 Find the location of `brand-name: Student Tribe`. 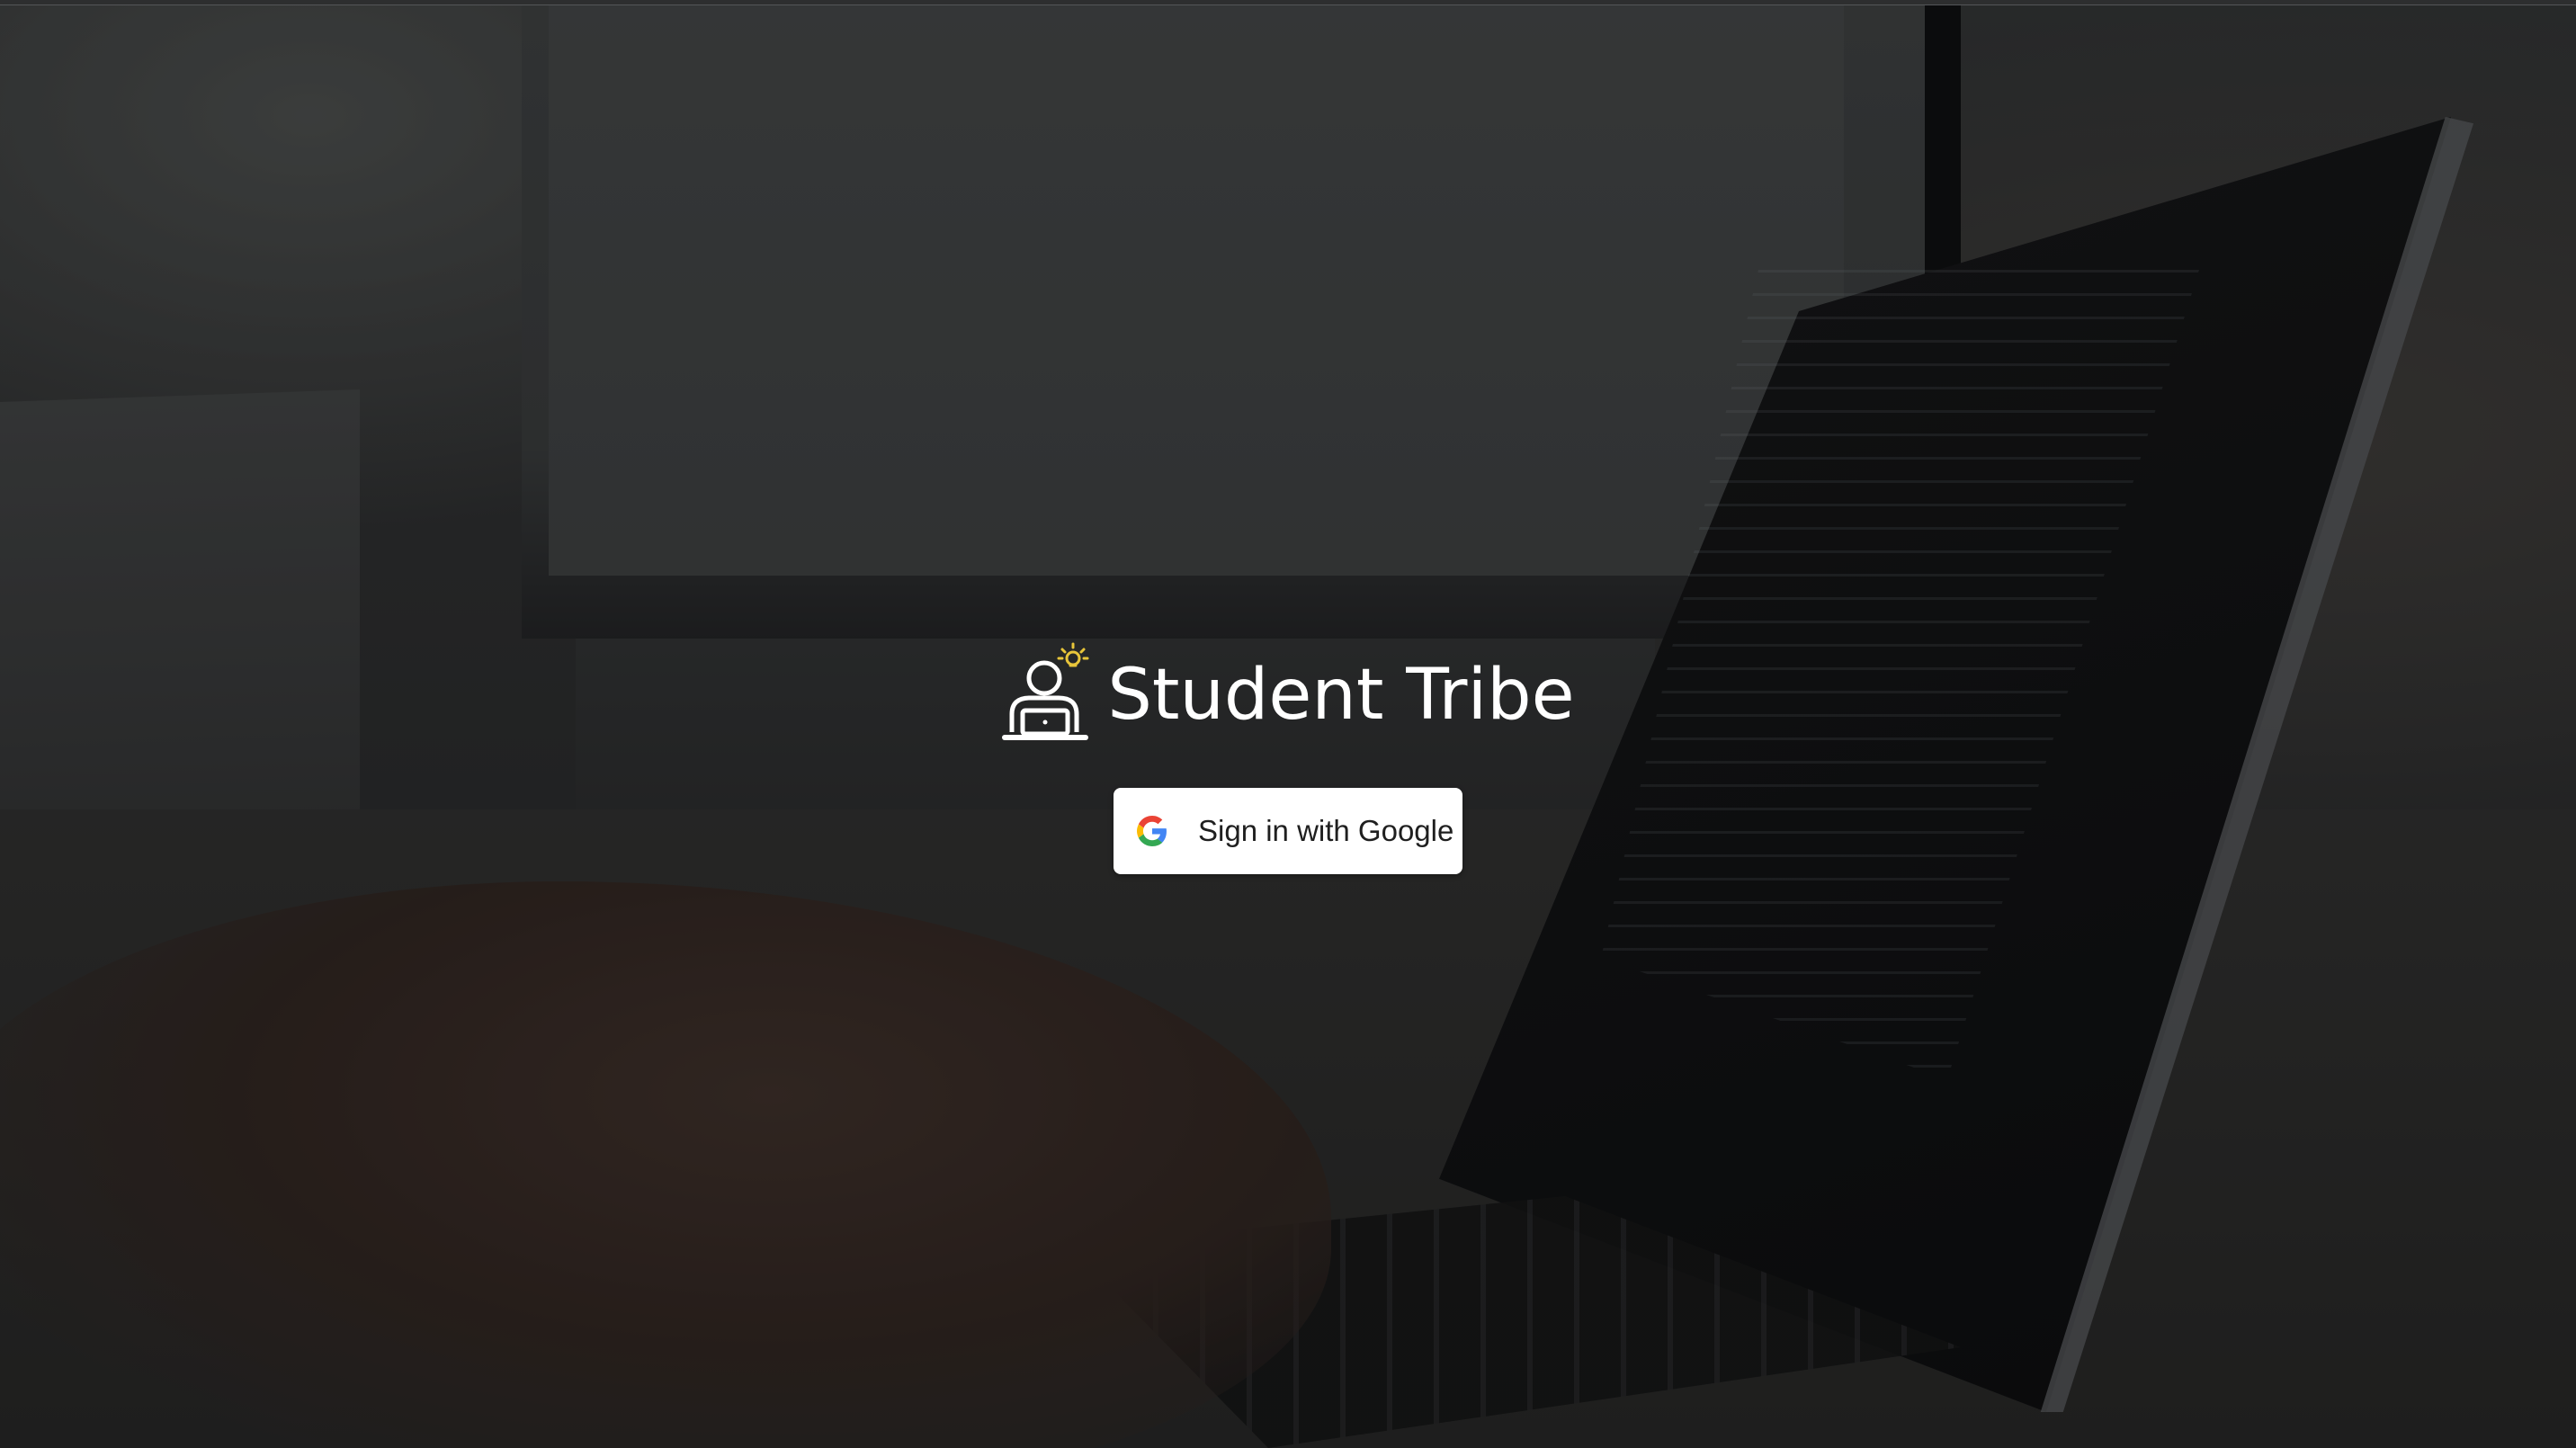

brand-name: Student Tribe is located at coordinates (1341, 695).